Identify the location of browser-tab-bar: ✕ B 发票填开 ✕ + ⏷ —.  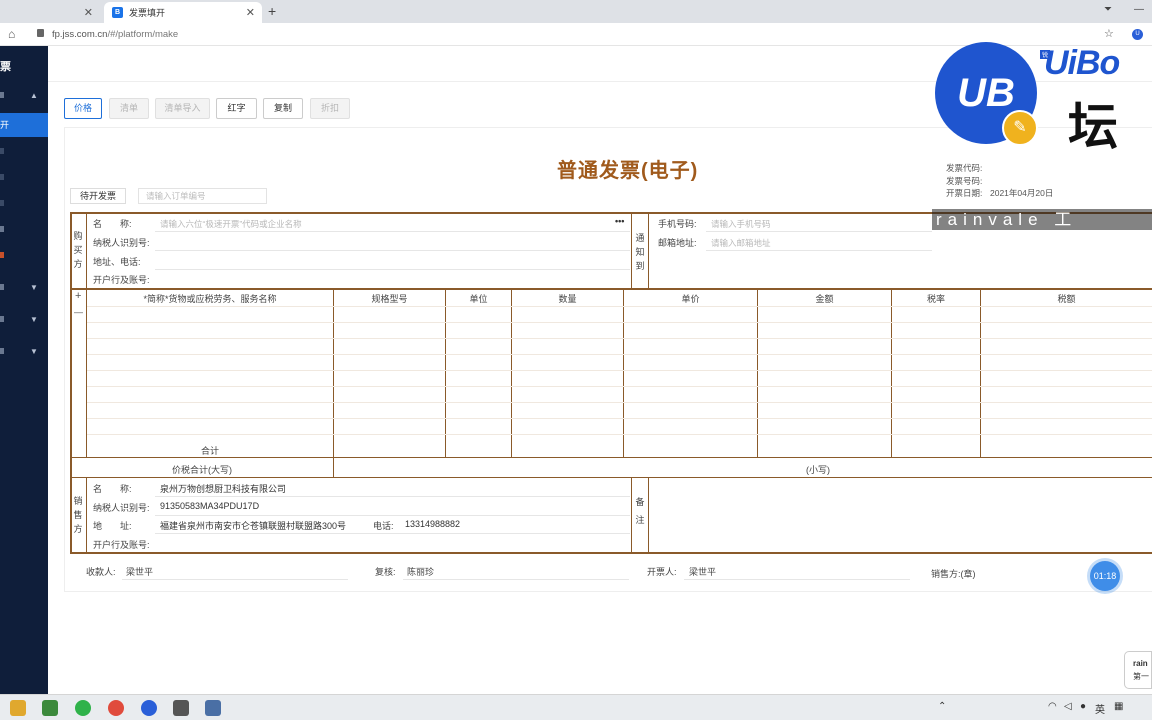
(576, 11).